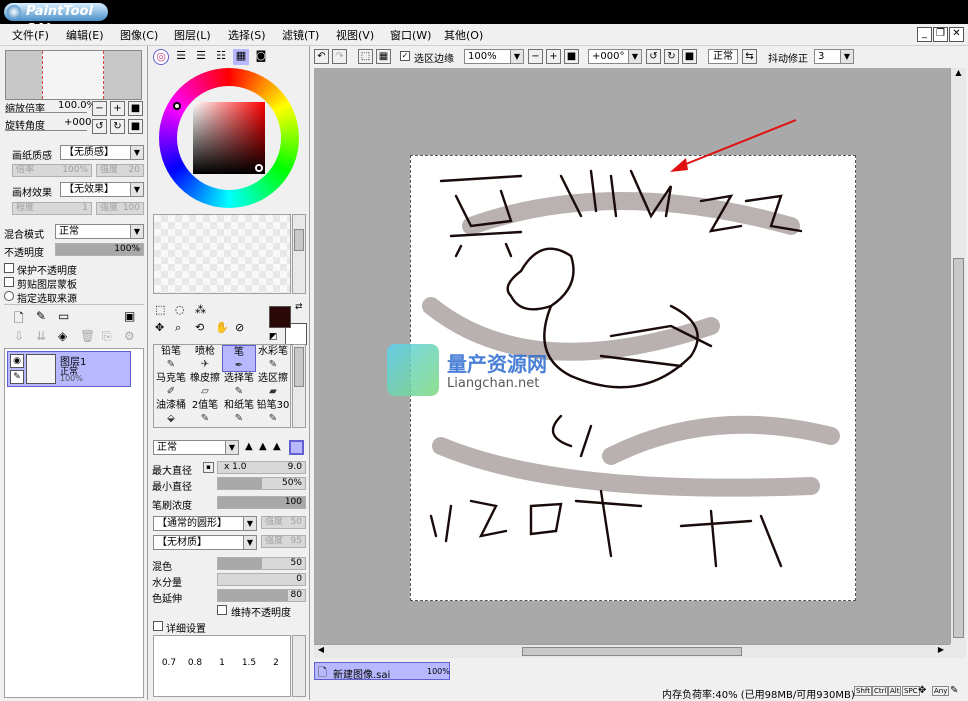 The height and width of the screenshot is (701, 968). Describe the element at coordinates (321, 651) in the screenshot. I see `scroll-left-icon: ◀` at that location.